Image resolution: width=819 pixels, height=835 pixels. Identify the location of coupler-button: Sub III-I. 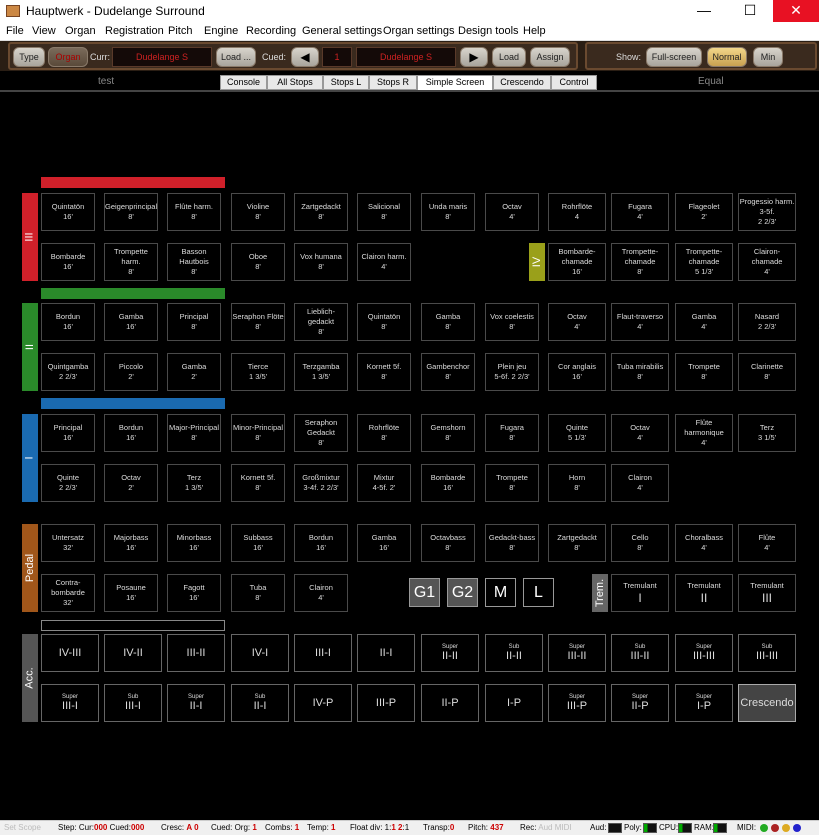
(133, 703).